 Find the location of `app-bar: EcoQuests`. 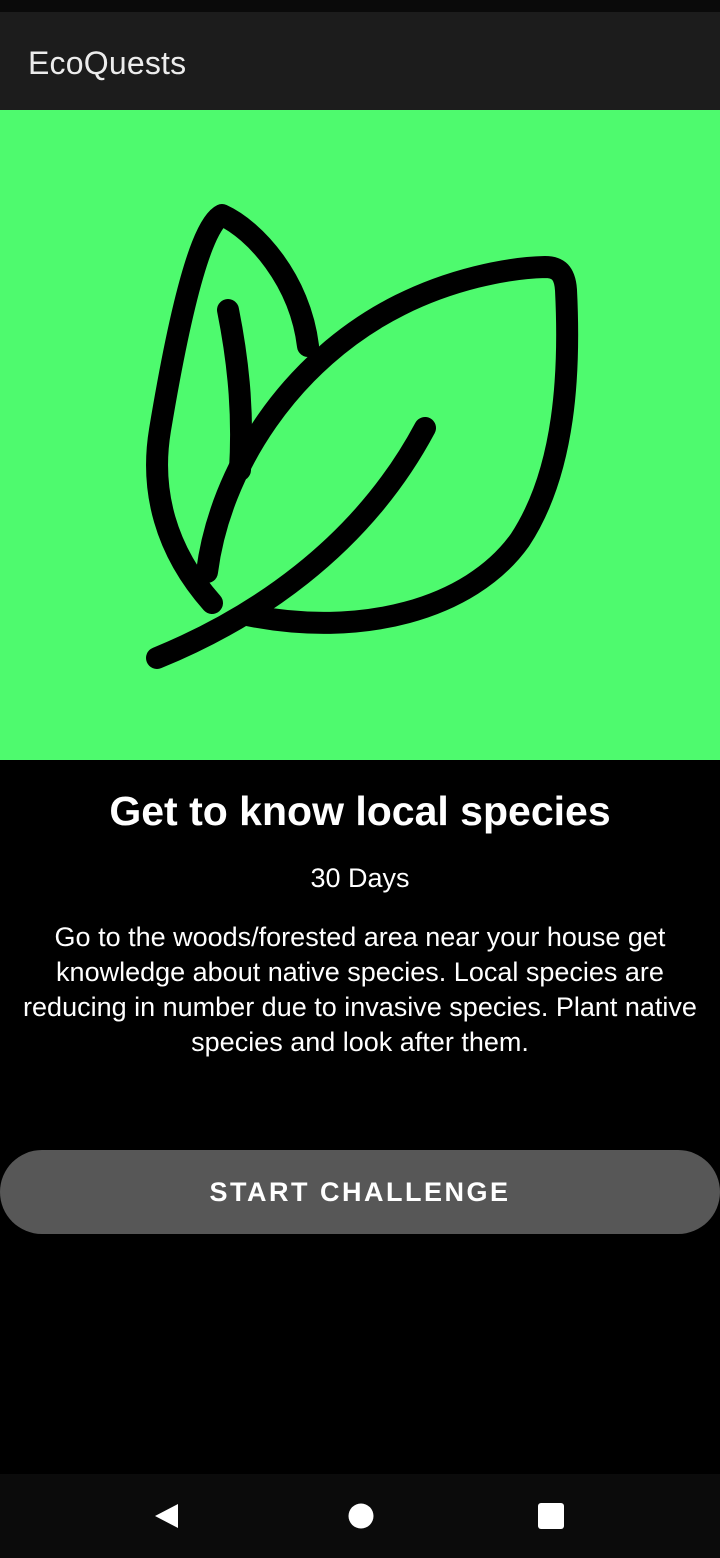

app-bar: EcoQuests is located at coordinates (360, 61).